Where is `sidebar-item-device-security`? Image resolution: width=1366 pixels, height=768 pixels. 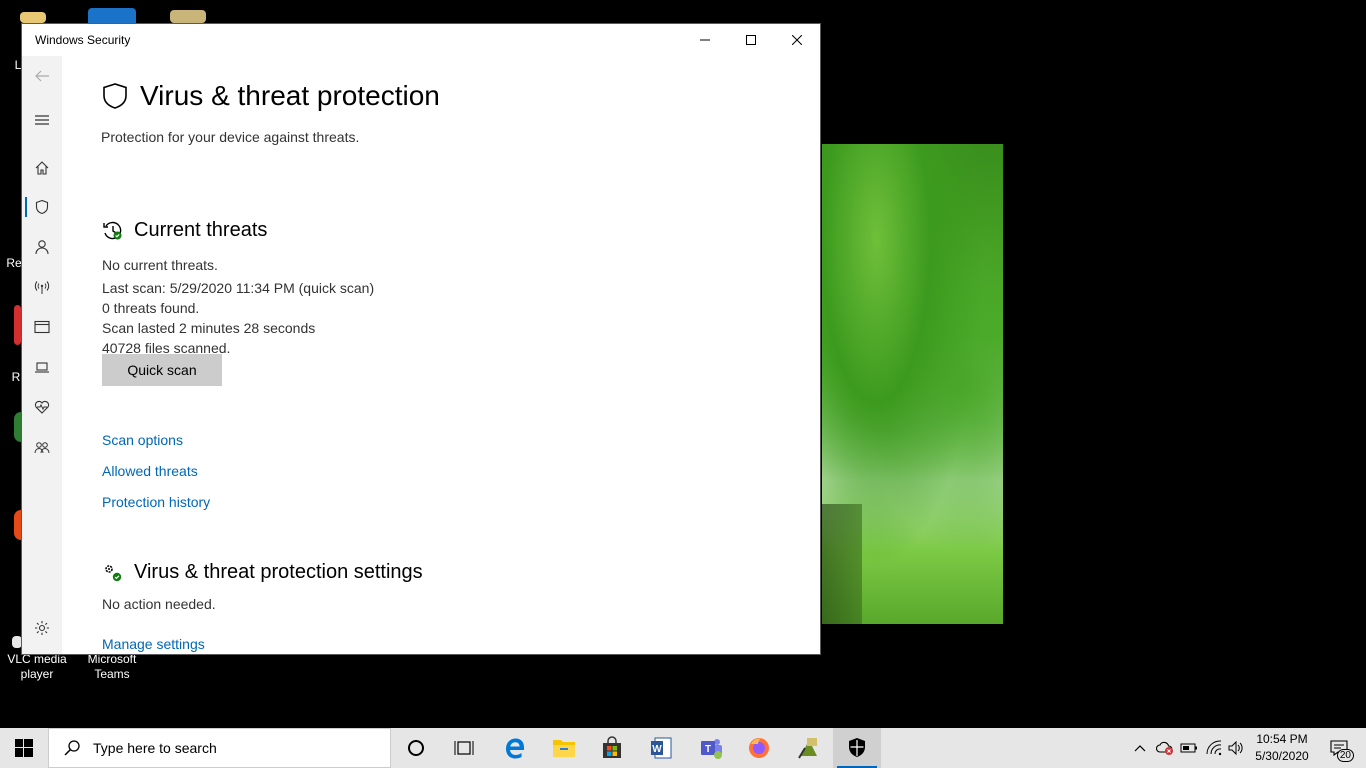 sidebar-item-device-security is located at coordinates (42, 367).